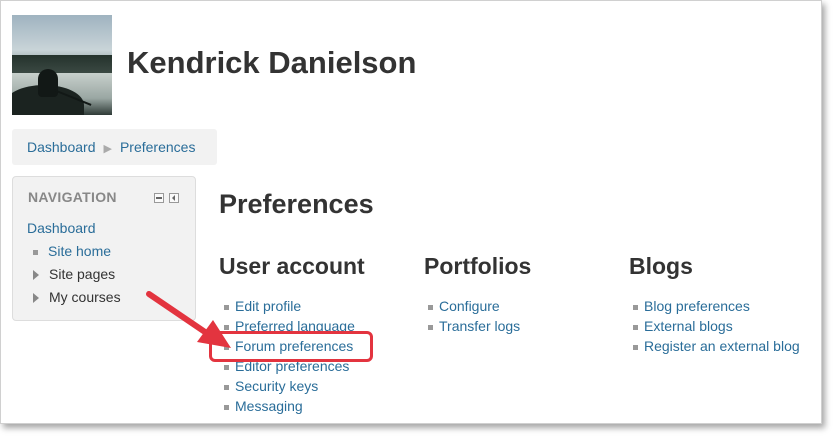  What do you see at coordinates (61, 228) in the screenshot?
I see `nav-dashboard-link: Dashboard` at bounding box center [61, 228].